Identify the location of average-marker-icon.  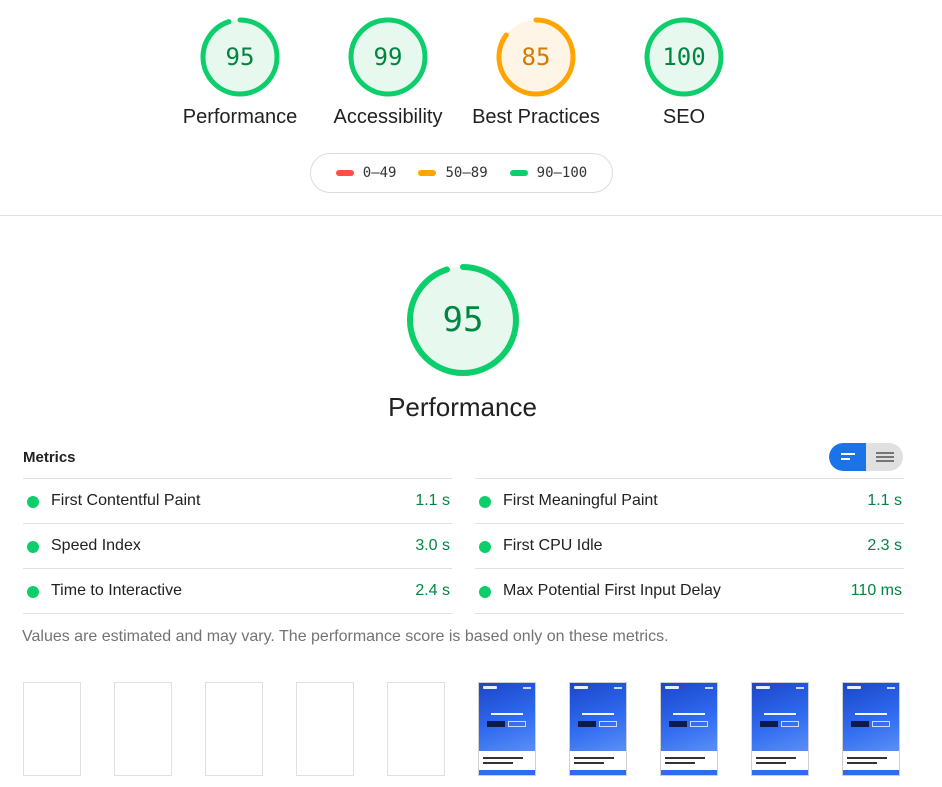
(427, 173).